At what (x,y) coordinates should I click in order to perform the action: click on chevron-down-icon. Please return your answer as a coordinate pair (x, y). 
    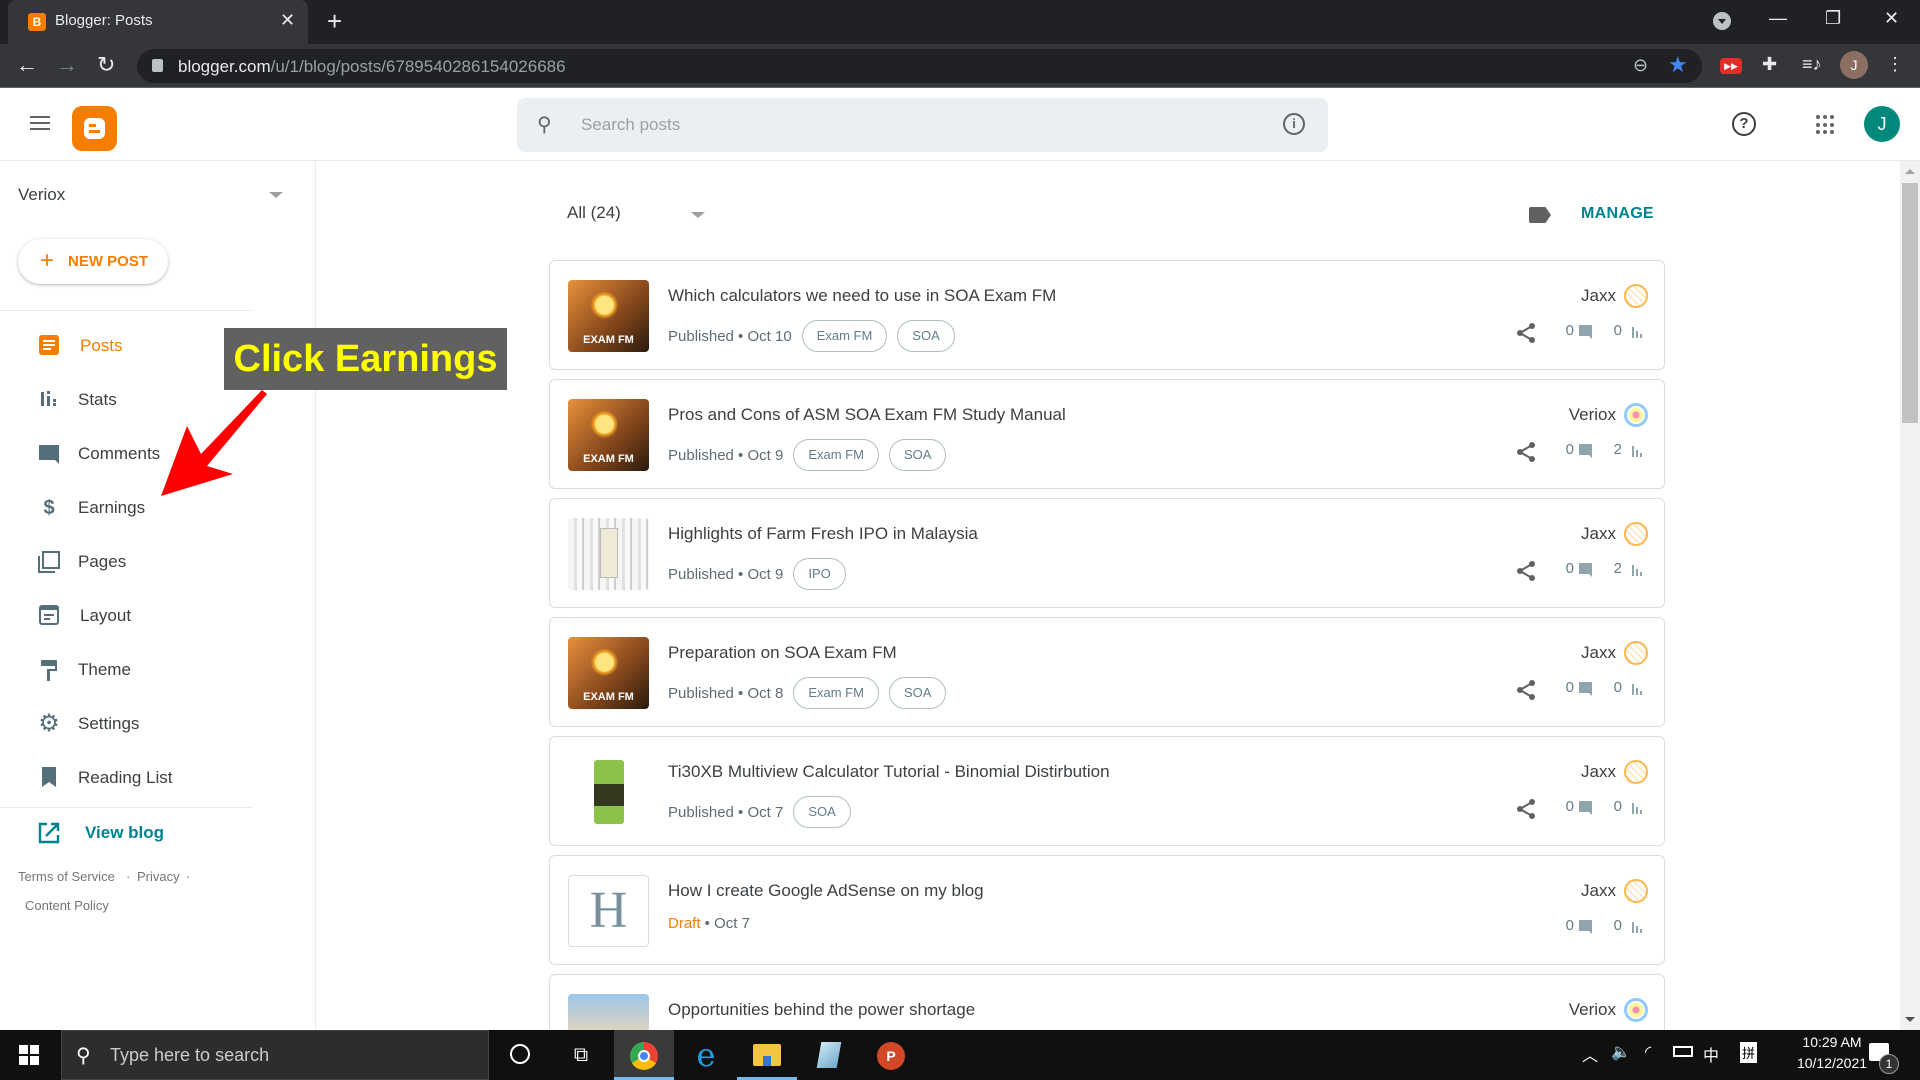
    Looking at the image, I should click on (698, 215).